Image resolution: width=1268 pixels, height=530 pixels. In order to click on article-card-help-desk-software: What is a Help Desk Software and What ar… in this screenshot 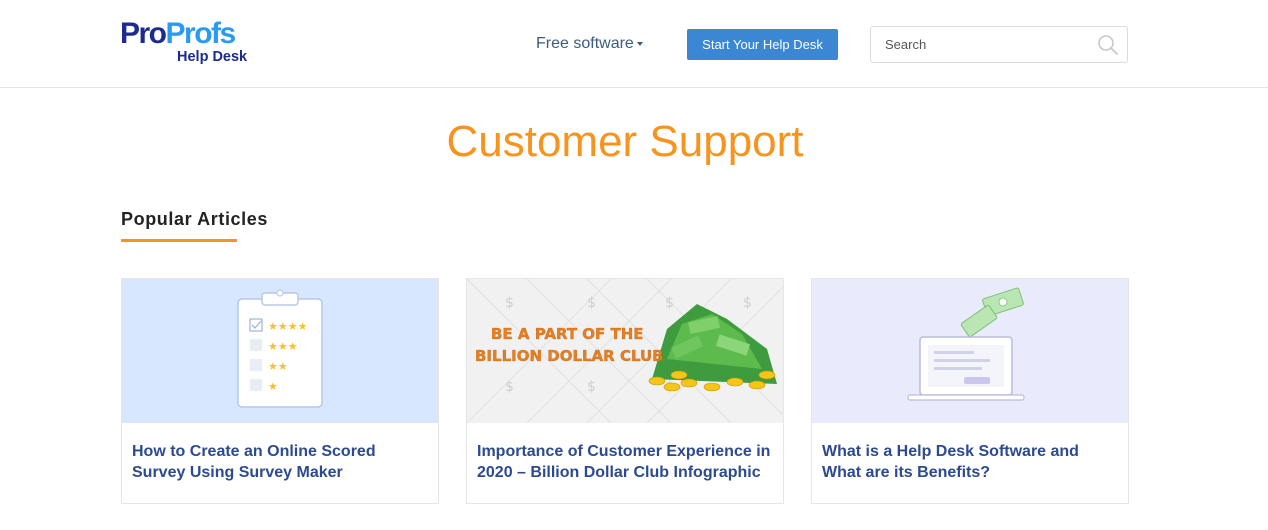, I will do `click(970, 391)`.